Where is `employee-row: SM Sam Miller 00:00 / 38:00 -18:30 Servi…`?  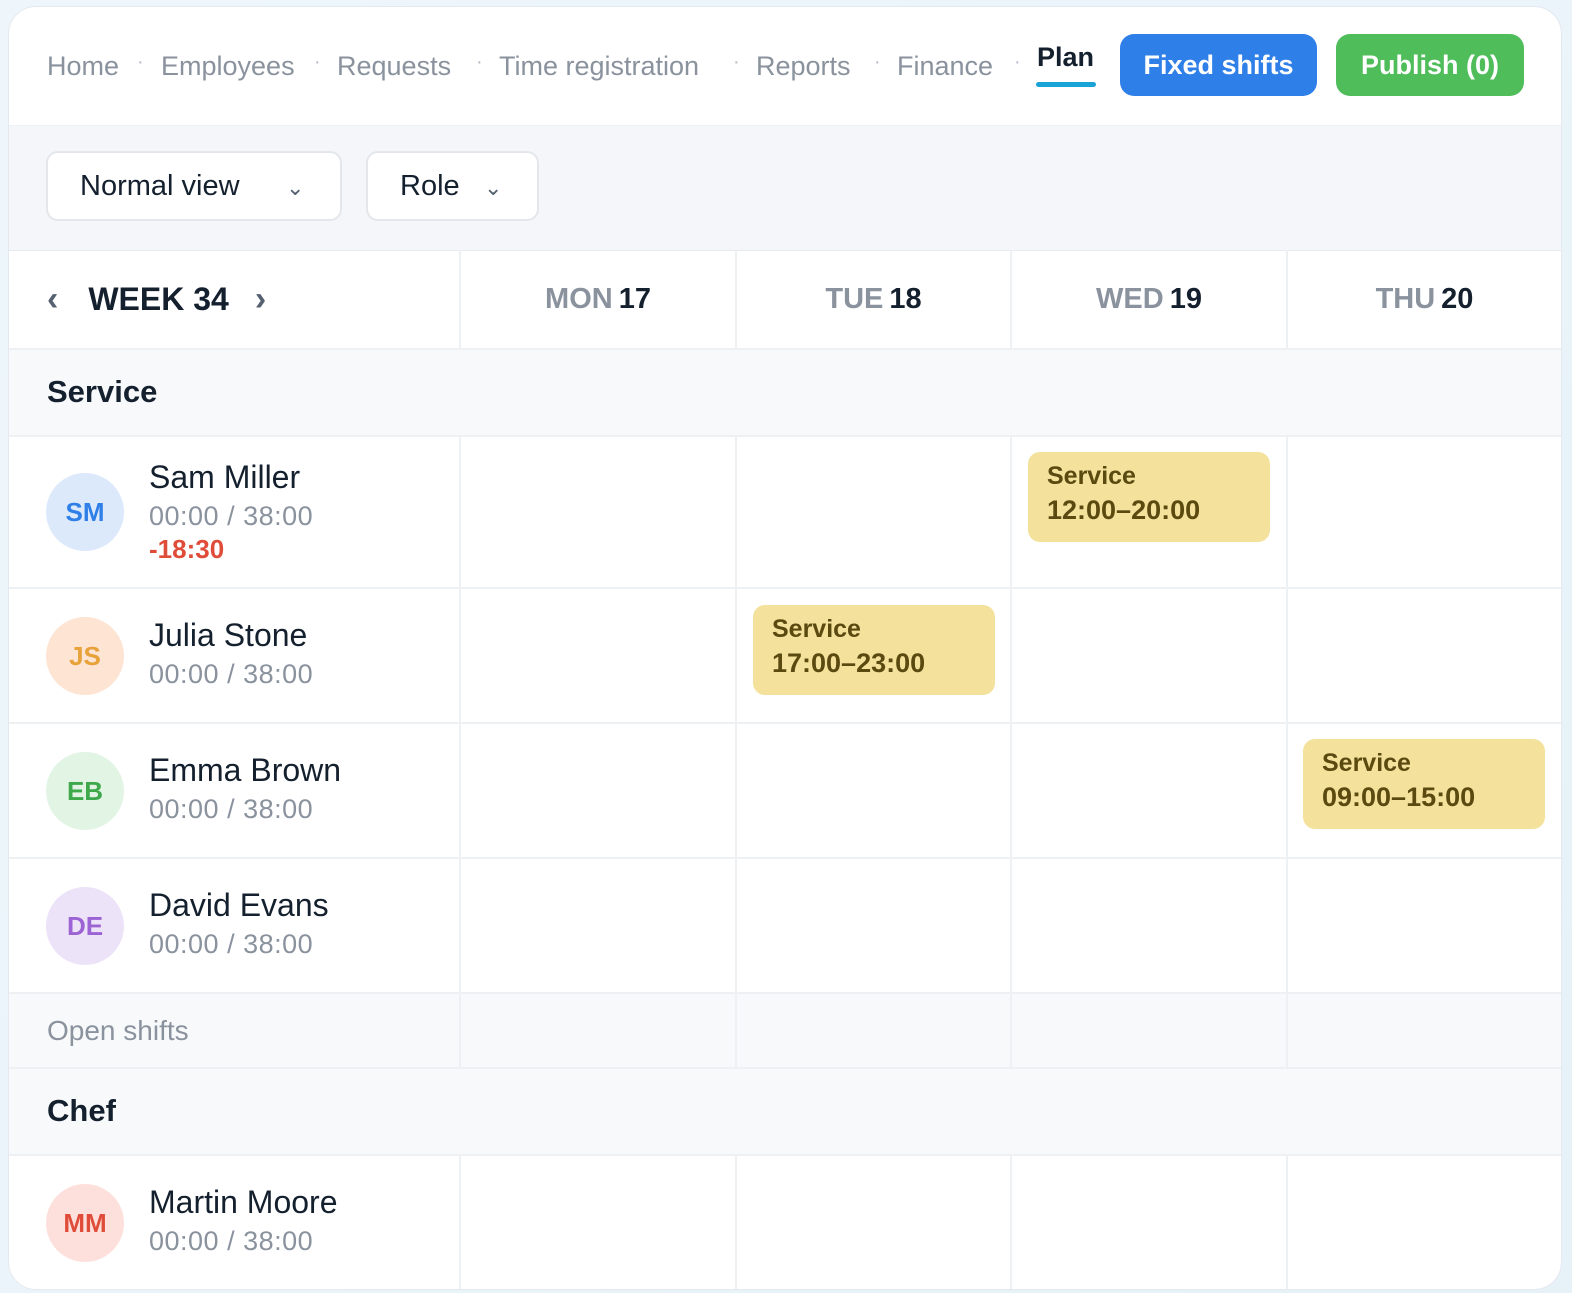 employee-row: SM Sam Miller 00:00 / 38:00 -18:30 Servi… is located at coordinates (785, 513).